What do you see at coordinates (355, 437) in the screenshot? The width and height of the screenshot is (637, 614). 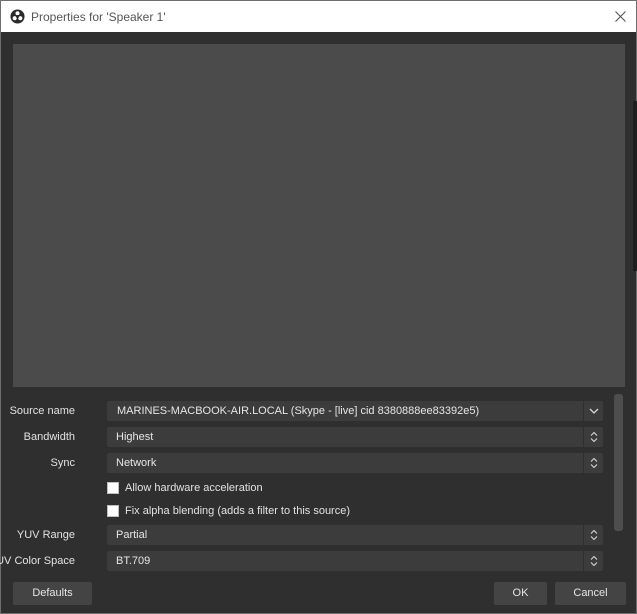 I see `bandwidth-select: Highest` at bounding box center [355, 437].